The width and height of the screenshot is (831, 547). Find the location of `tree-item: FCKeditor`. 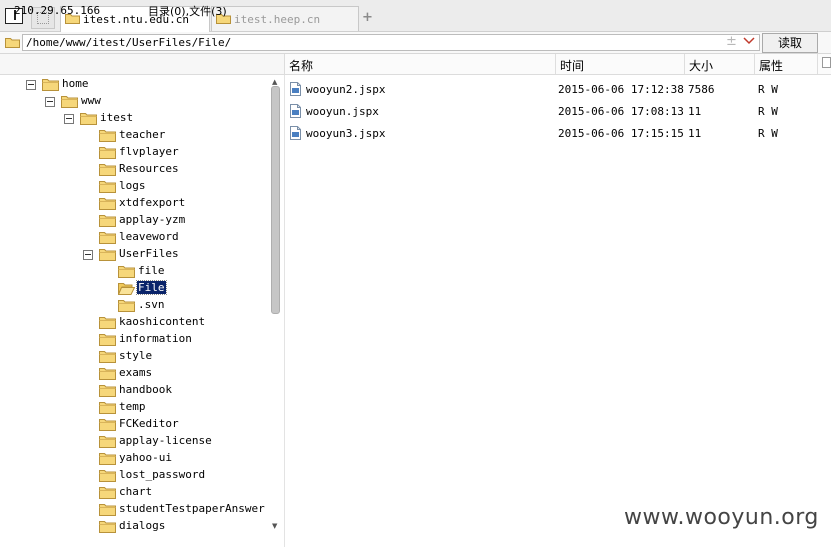

tree-item: FCKeditor is located at coordinates (134, 424).